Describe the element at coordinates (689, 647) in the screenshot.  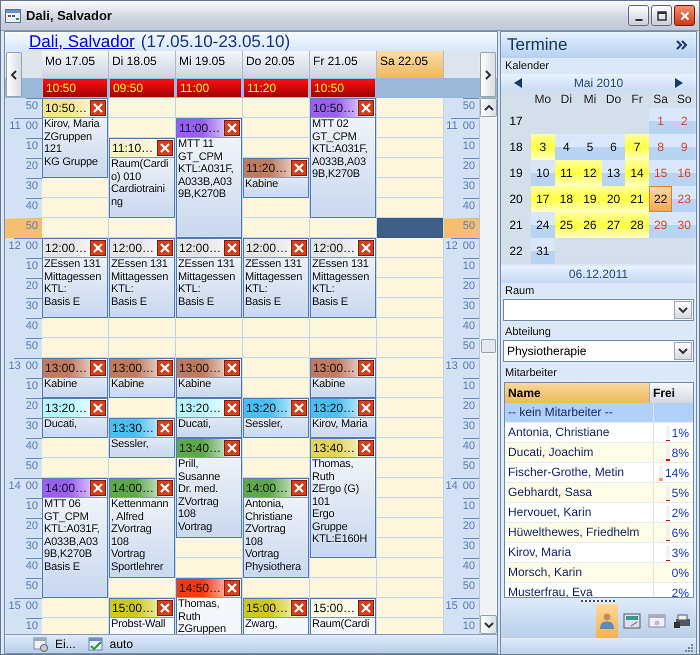
I see `resize-grip-icon` at that location.